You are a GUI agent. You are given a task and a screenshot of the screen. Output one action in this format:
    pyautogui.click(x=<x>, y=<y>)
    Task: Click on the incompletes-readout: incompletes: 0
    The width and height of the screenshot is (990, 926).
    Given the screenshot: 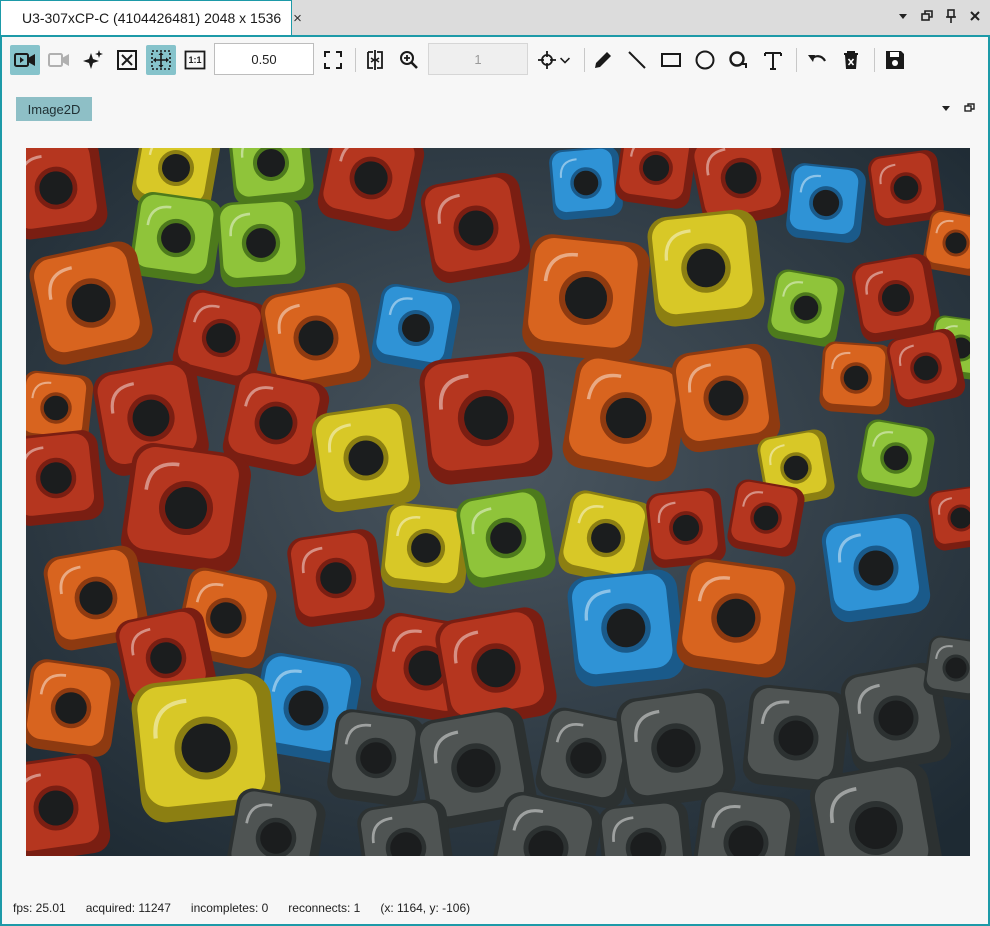 What is the action you would take?
    pyautogui.click(x=229, y=908)
    